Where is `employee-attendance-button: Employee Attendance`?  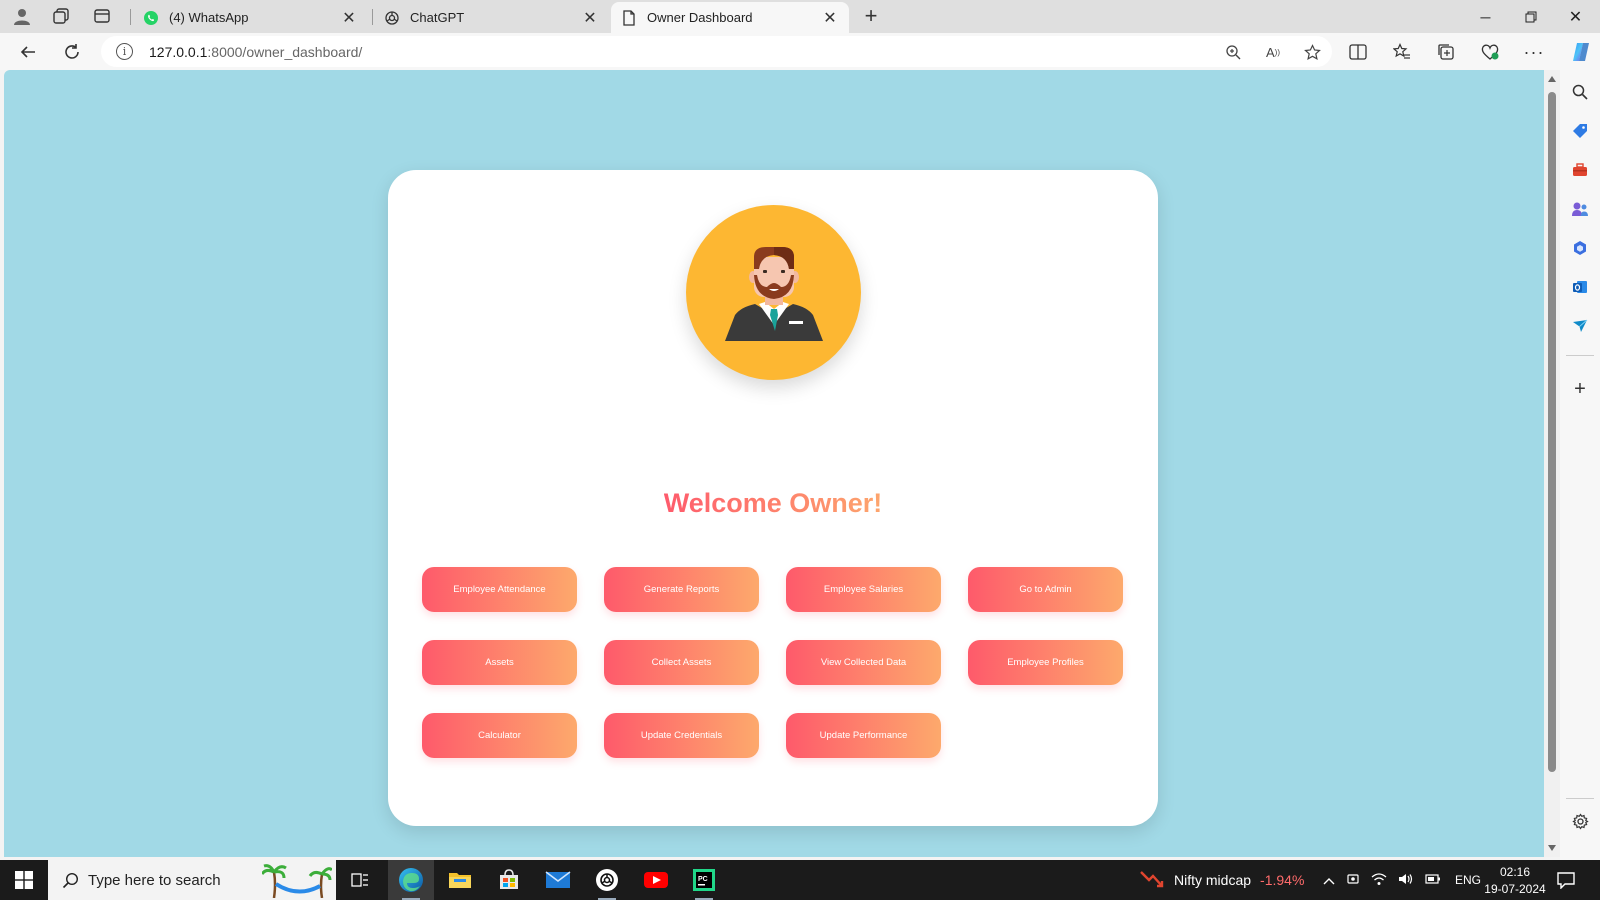
employee-attendance-button: Employee Attendance is located at coordinates (499, 589).